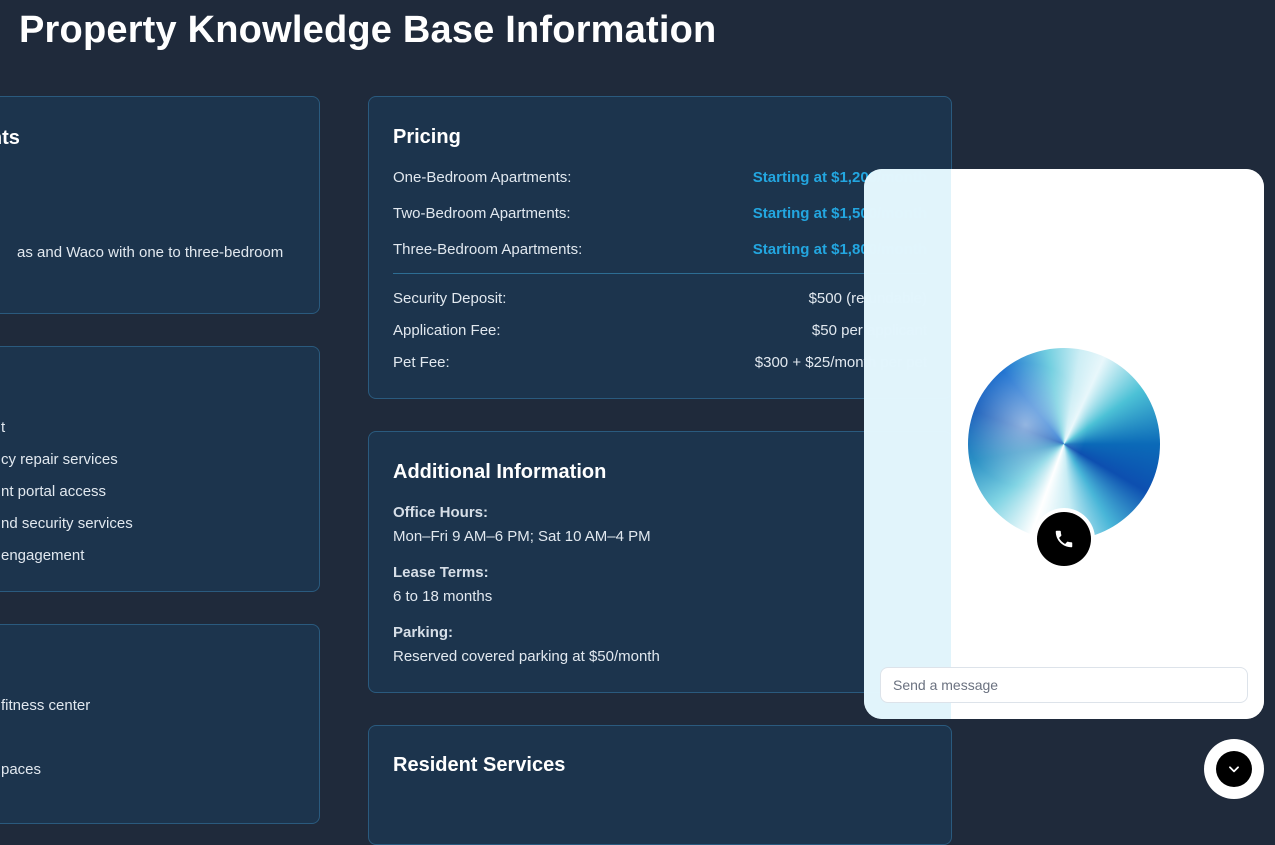 This screenshot has height=845, width=1275. What do you see at coordinates (450, 298) in the screenshot?
I see `fee-label: Security Deposit:` at bounding box center [450, 298].